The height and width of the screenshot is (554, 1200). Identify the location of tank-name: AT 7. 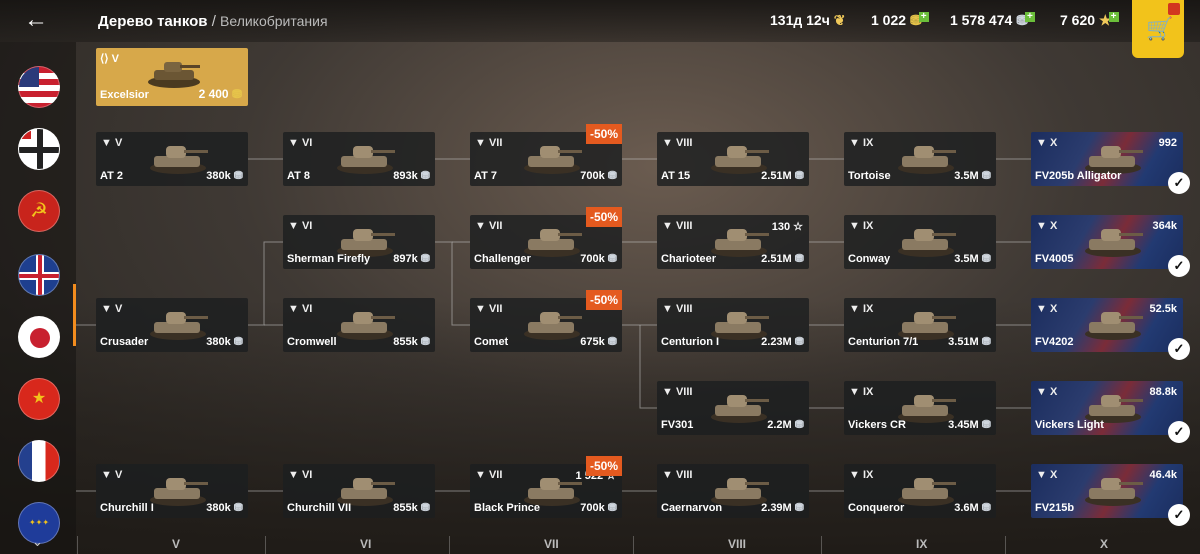
(486, 176).